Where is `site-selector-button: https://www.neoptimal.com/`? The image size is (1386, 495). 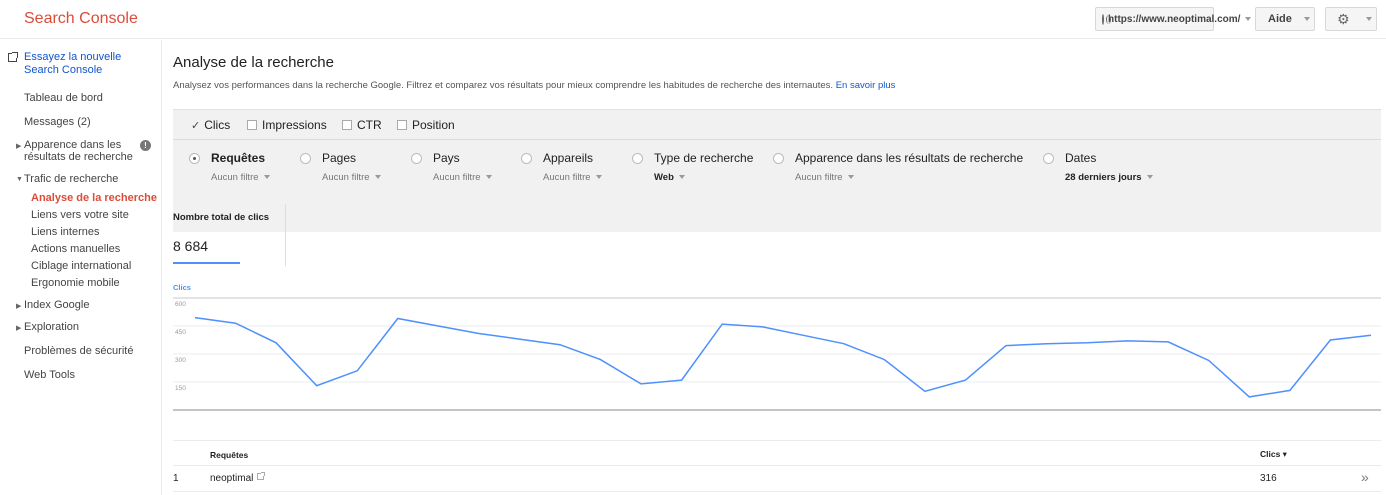
site-selector-button: https://www.neoptimal.com/ is located at coordinates (1173, 19).